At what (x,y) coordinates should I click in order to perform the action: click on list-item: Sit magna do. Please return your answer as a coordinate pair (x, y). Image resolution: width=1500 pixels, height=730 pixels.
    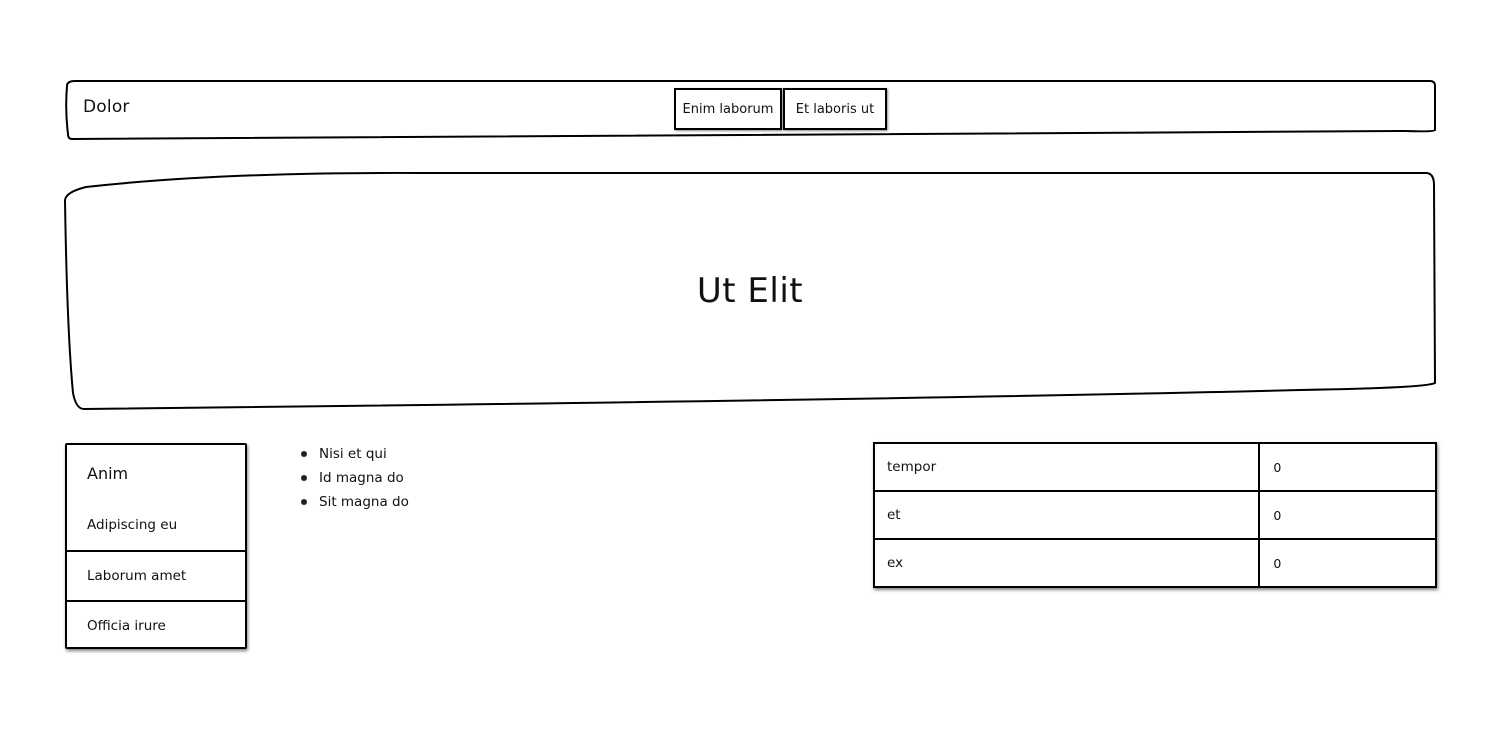
    Looking at the image, I should click on (354, 504).